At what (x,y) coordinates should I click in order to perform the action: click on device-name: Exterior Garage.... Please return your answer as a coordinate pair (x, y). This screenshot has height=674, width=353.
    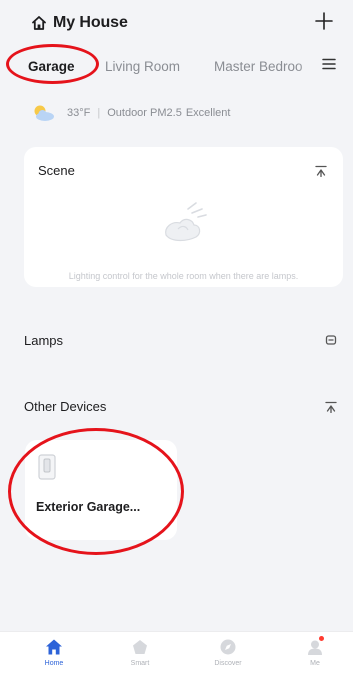
    Looking at the image, I should click on (88, 507).